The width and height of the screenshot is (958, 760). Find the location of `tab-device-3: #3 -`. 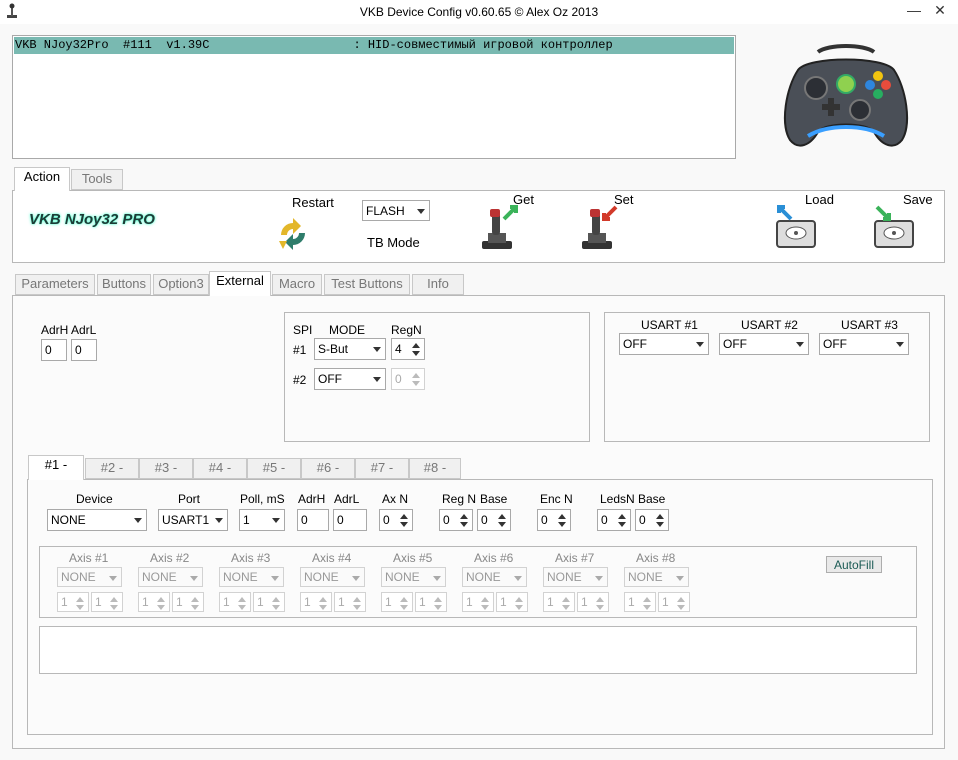

tab-device-3: #3 - is located at coordinates (166, 468).